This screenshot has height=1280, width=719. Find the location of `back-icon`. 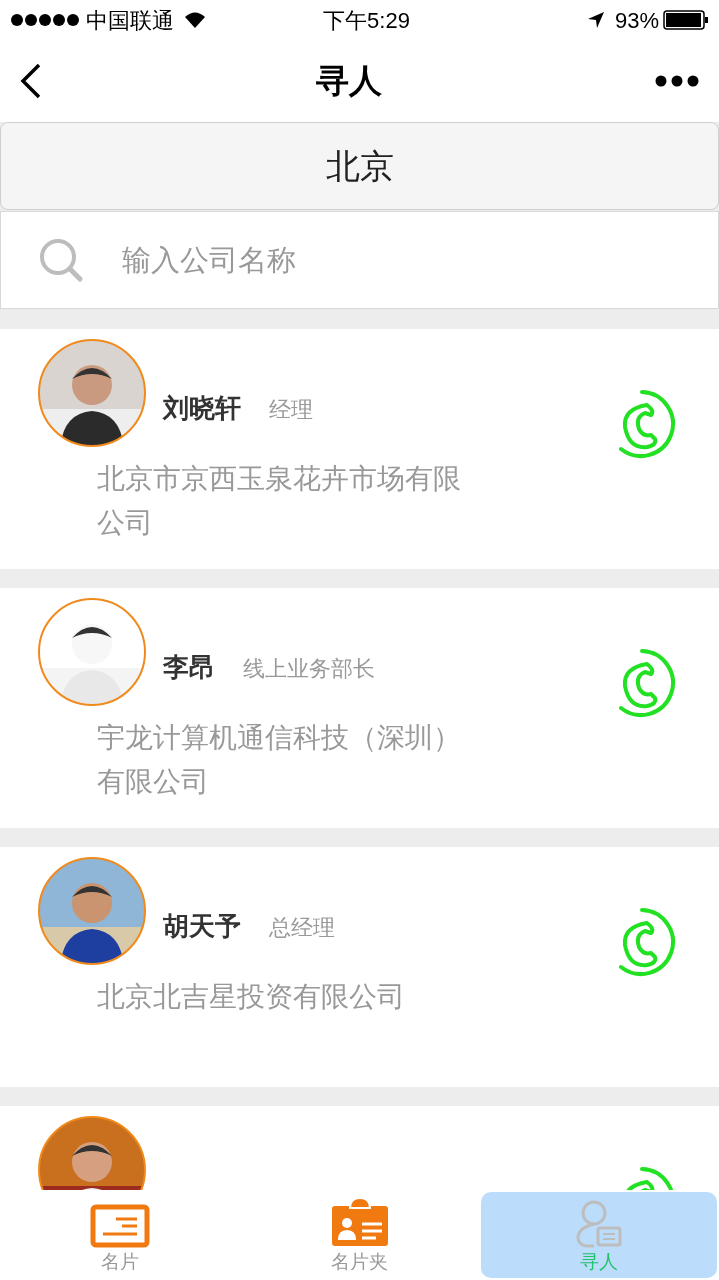

back-icon is located at coordinates (31, 81).